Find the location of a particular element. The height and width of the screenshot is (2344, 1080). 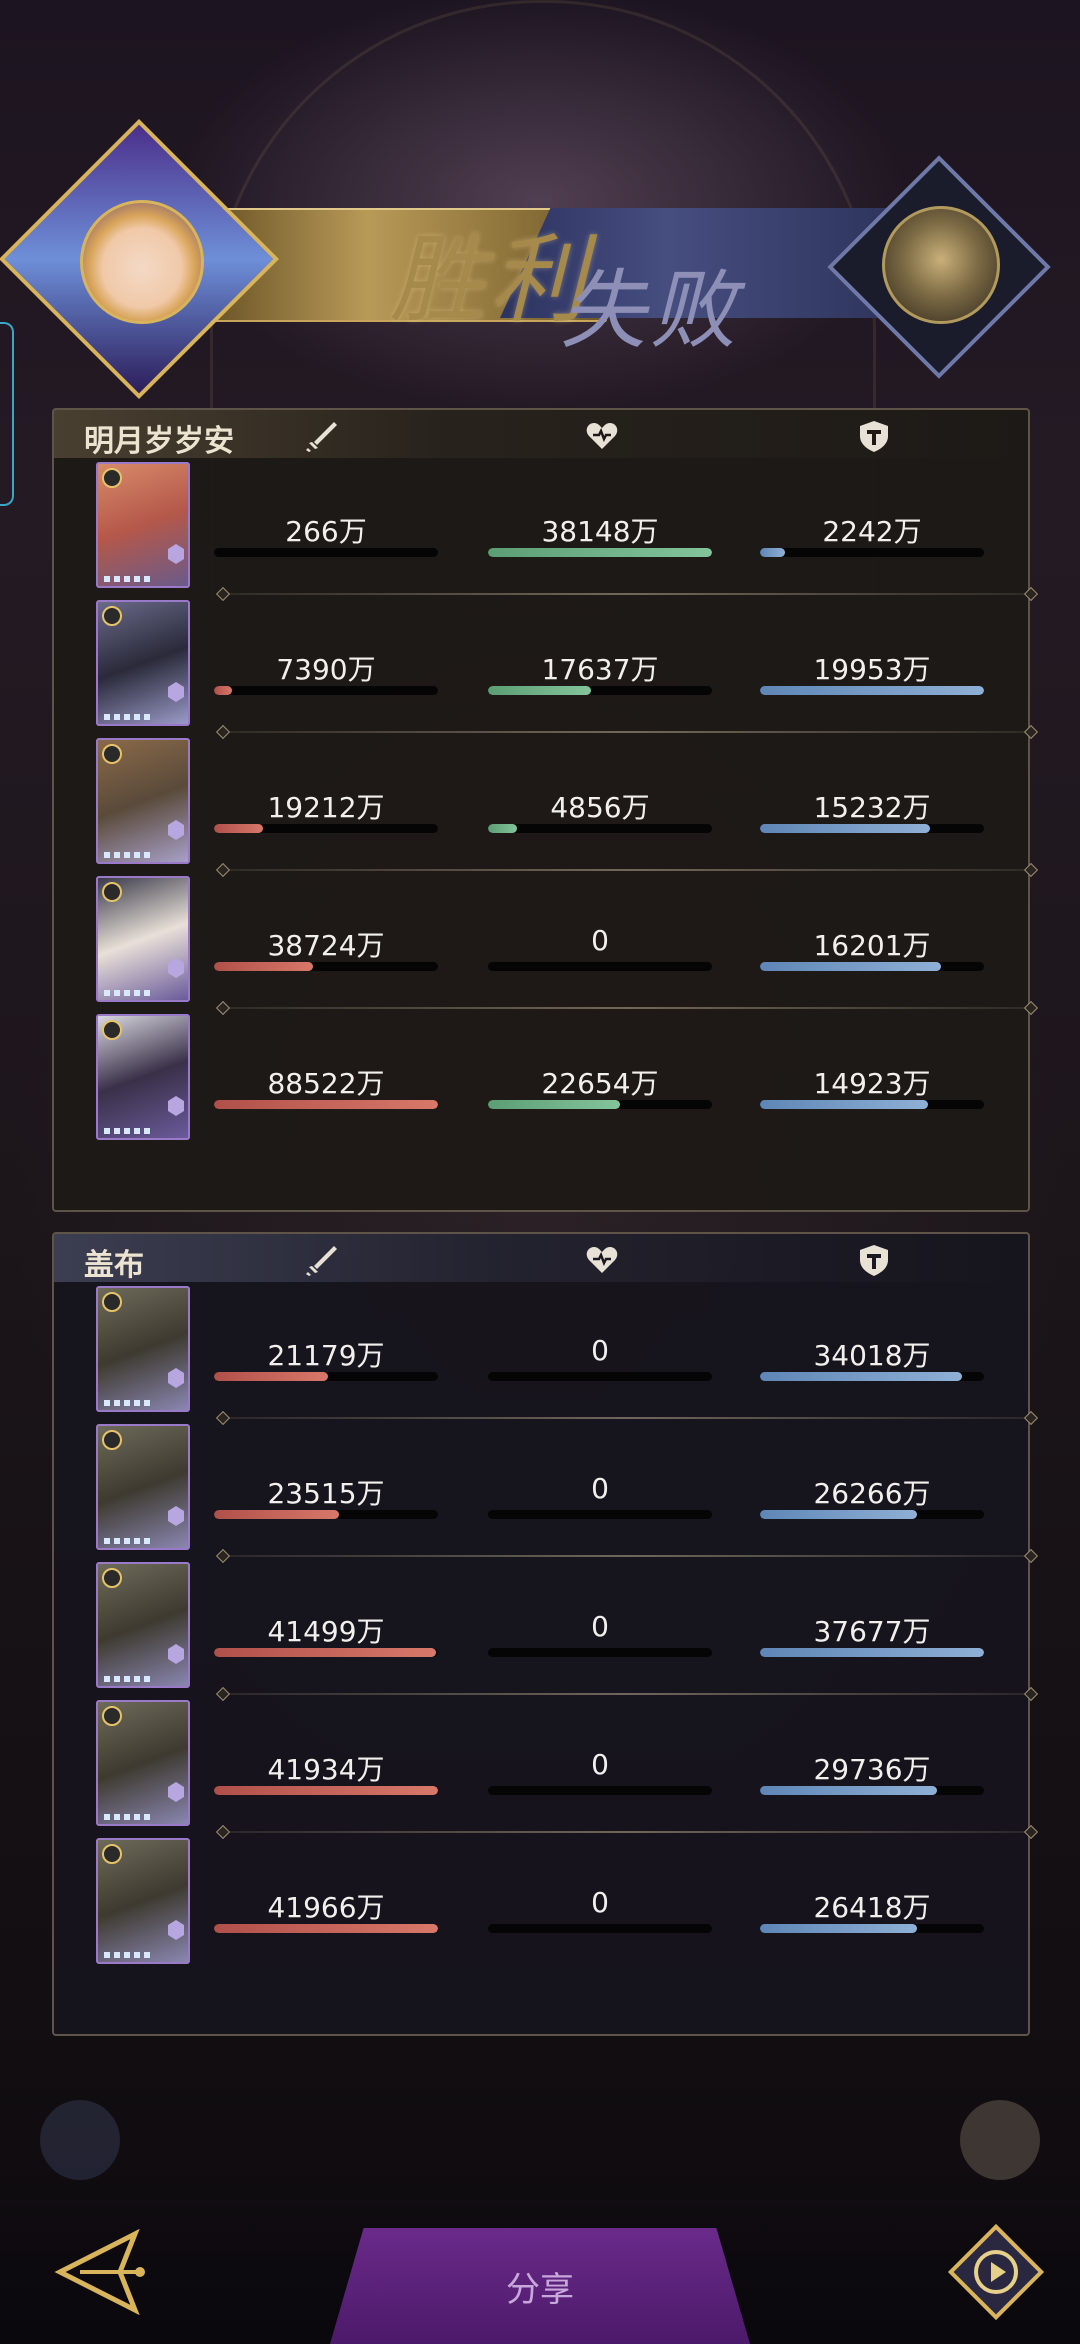

damage-taken-stat: 19953万 is located at coordinates (872, 673).